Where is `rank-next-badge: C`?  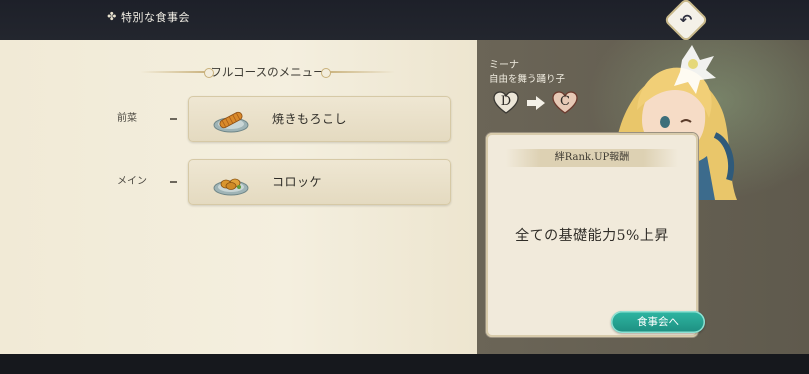
rank-next-badge: C is located at coordinates (565, 103).